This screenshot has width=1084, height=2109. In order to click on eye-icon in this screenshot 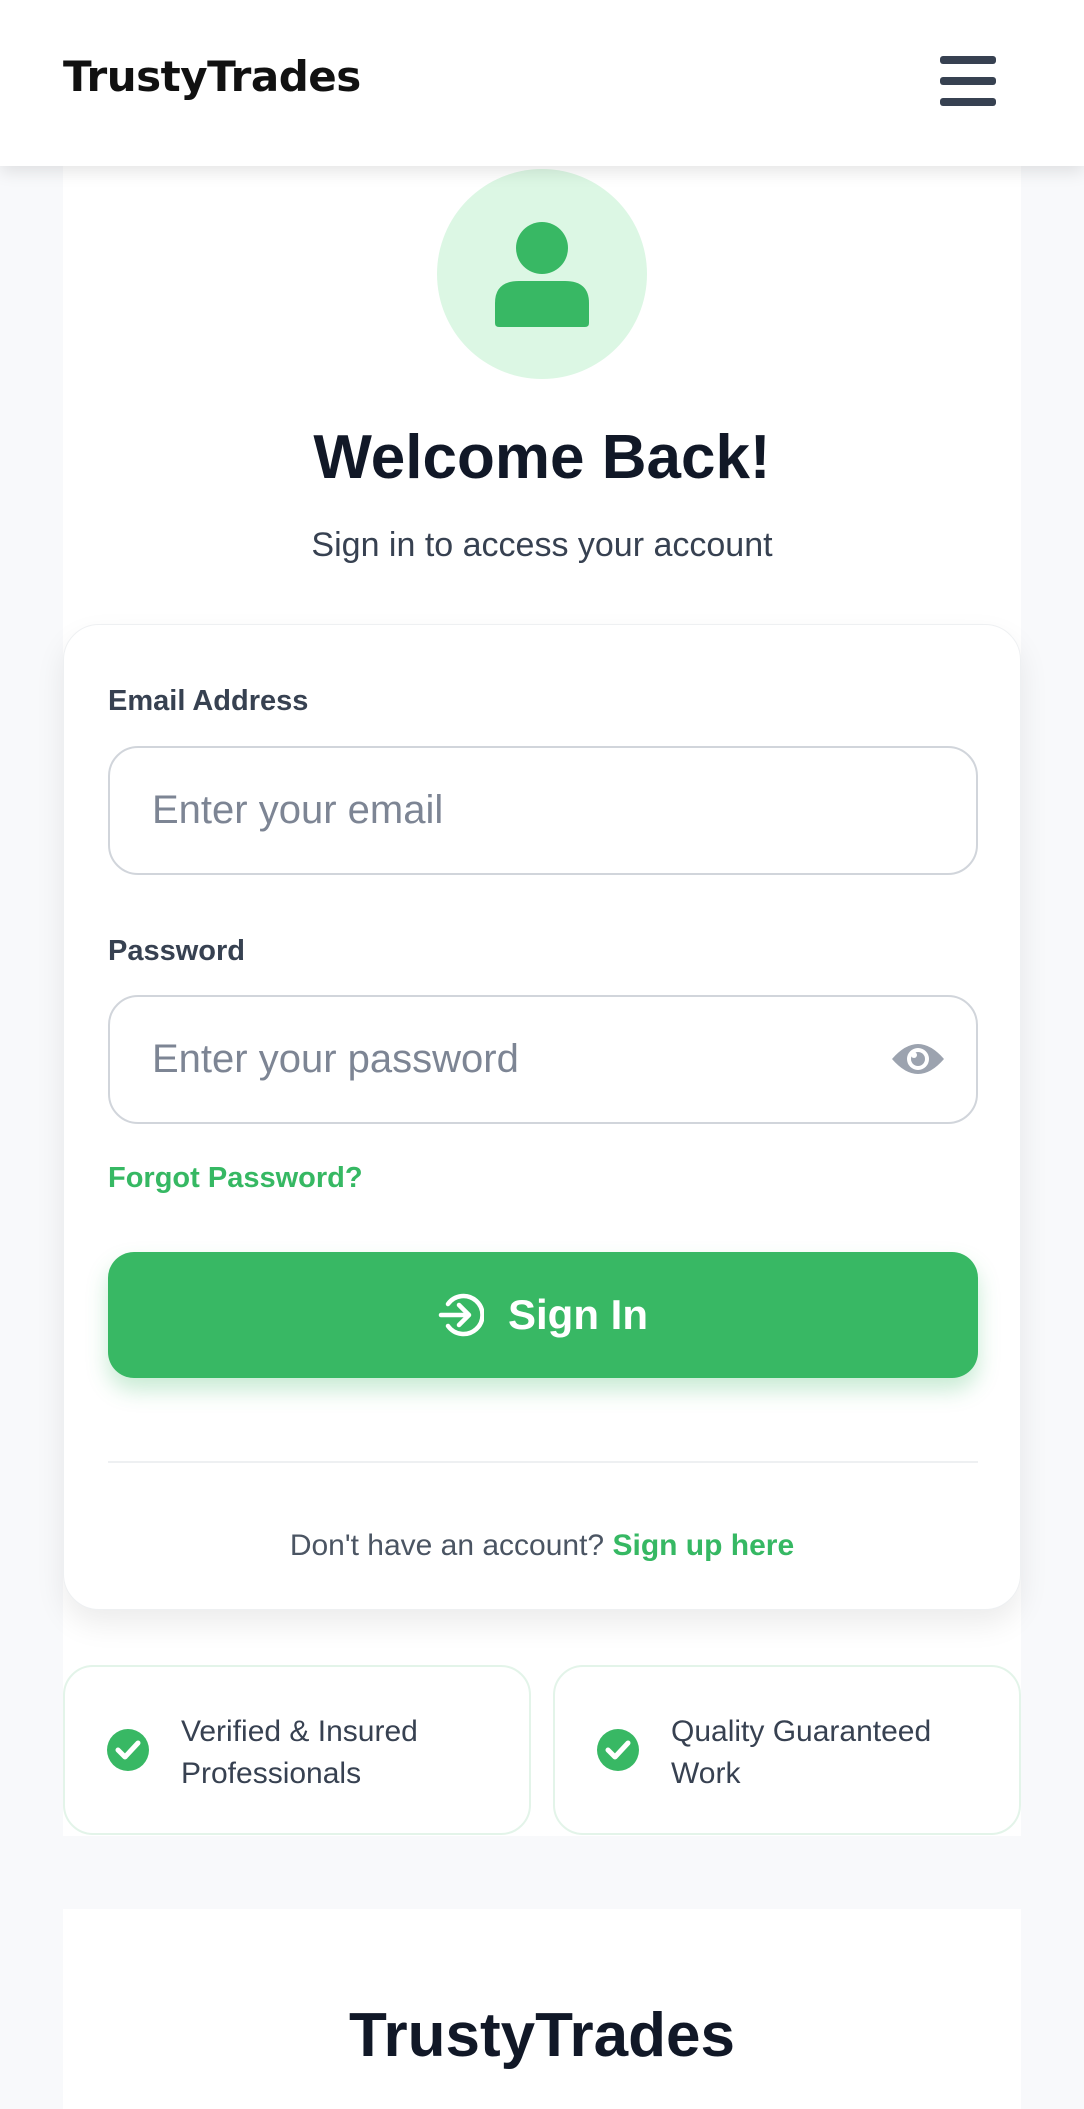, I will do `click(918, 1059)`.